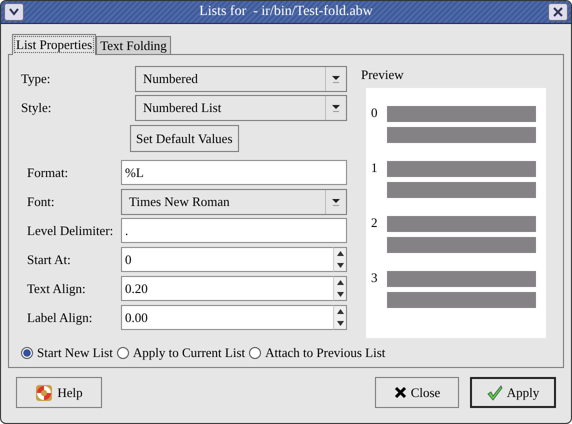 This screenshot has height=424, width=572. What do you see at coordinates (374, 279) in the screenshot?
I see `list-number: 3` at bounding box center [374, 279].